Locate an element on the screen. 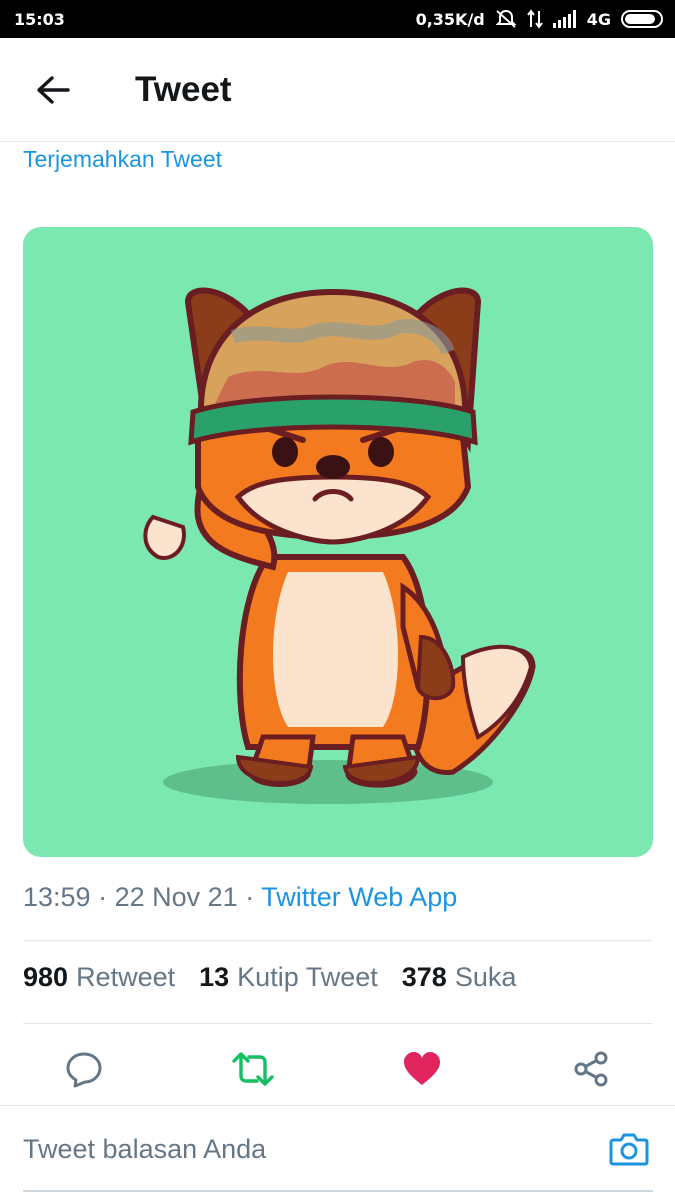  back-button is located at coordinates (53, 90).